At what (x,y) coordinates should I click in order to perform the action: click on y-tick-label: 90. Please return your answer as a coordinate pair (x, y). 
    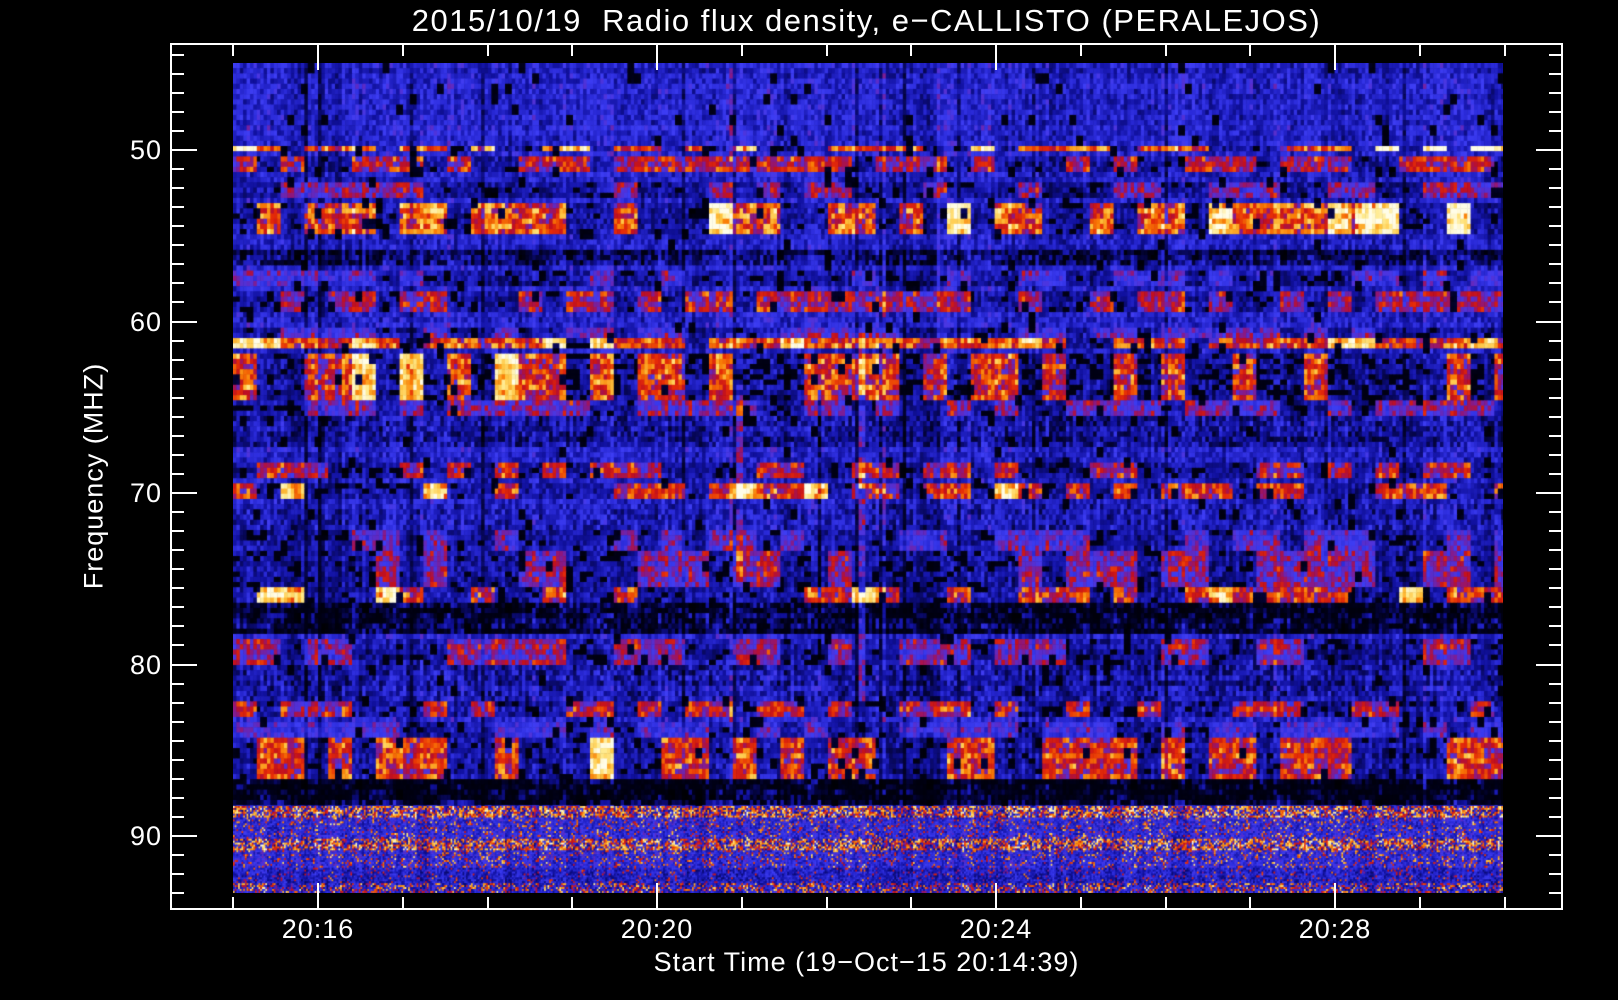
    Looking at the image, I should click on (145, 836).